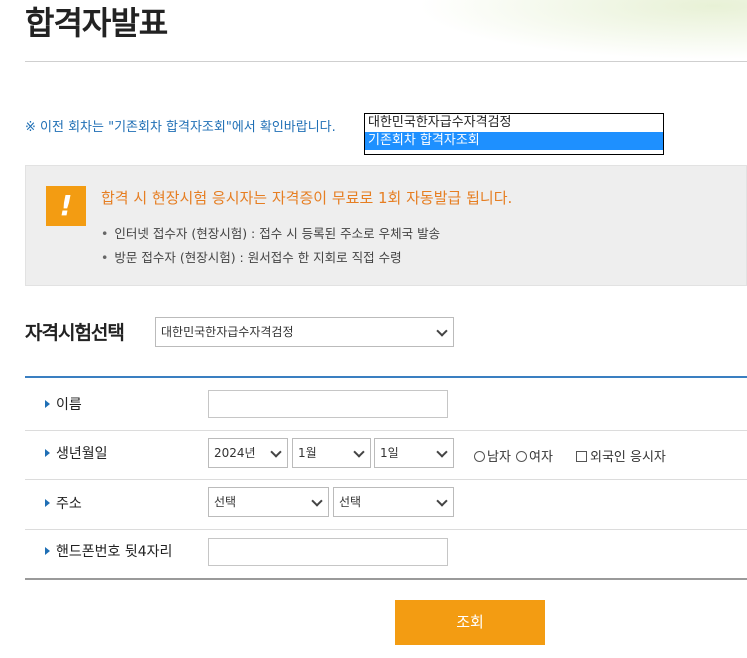  Describe the element at coordinates (180, 127) in the screenshot. I see `previous-round-notice: ※ 이전 회차는 "기존회차 합격자조회"에서 확인바랍니다.` at that location.